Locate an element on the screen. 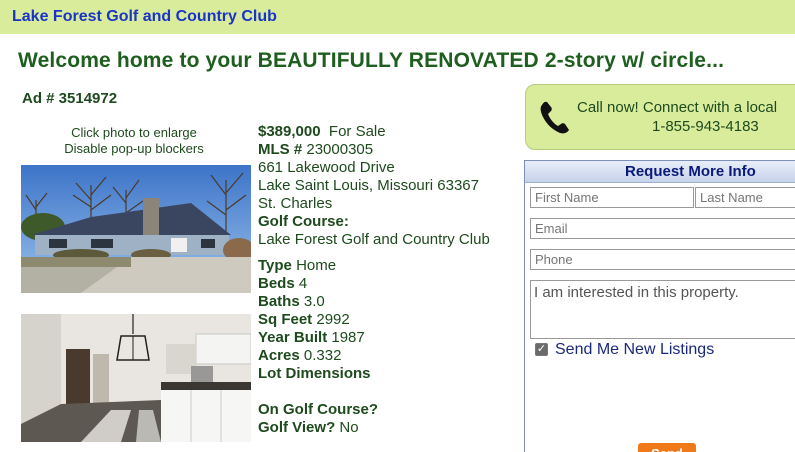  city-state-zip: Lake Saint Louis, Missouri 63367 is located at coordinates (368, 185).